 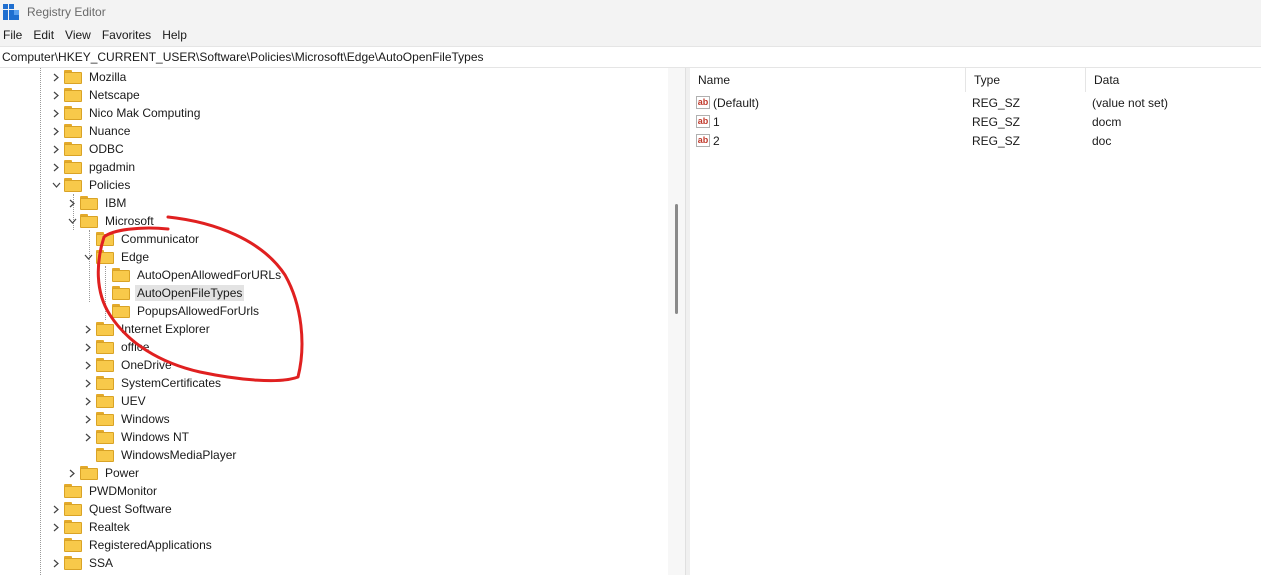 What do you see at coordinates (141, 239) in the screenshot?
I see `tree-node: Communicator` at bounding box center [141, 239].